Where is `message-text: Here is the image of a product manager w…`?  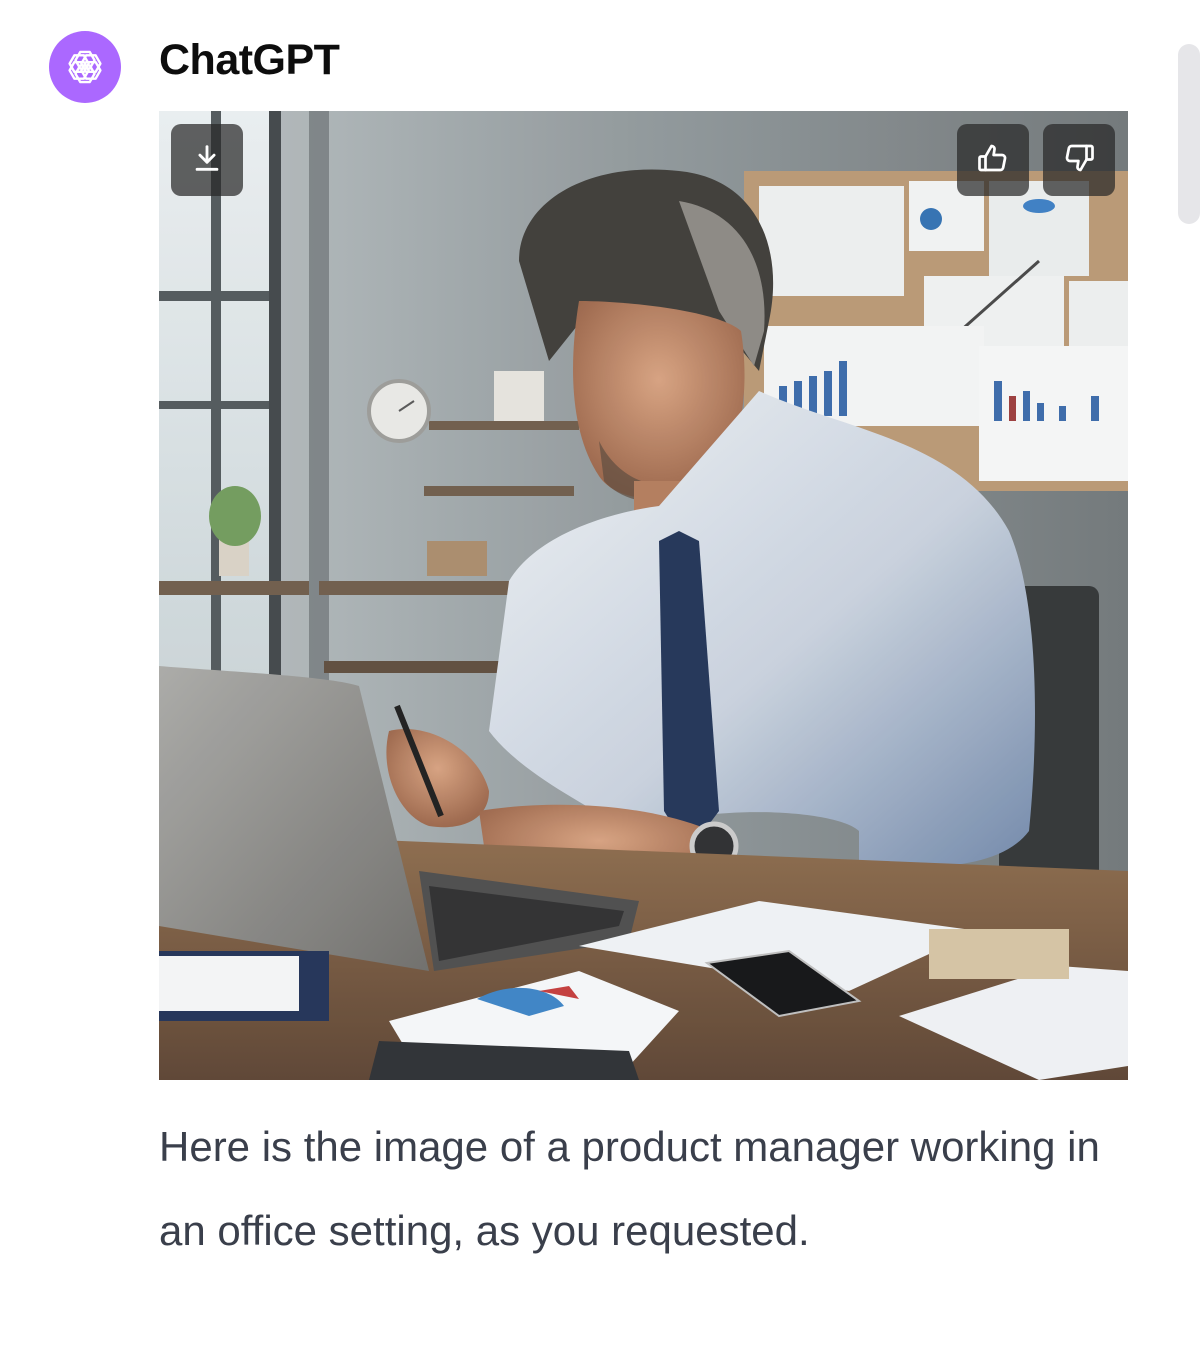 message-text: Here is the image of a product manager w… is located at coordinates (629, 1188).